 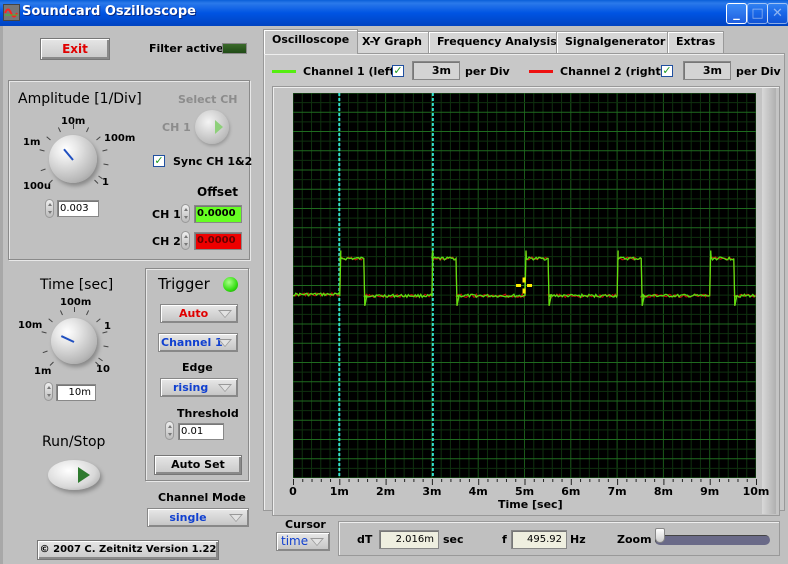 I want to click on zoom-slider-thumb, so click(x=660, y=535).